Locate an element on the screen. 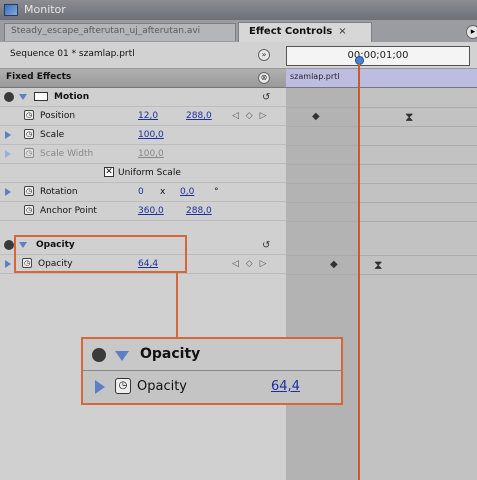 The height and width of the screenshot is (480, 477). tab-effect-controls-label: Effect Controls is located at coordinates (291, 31).